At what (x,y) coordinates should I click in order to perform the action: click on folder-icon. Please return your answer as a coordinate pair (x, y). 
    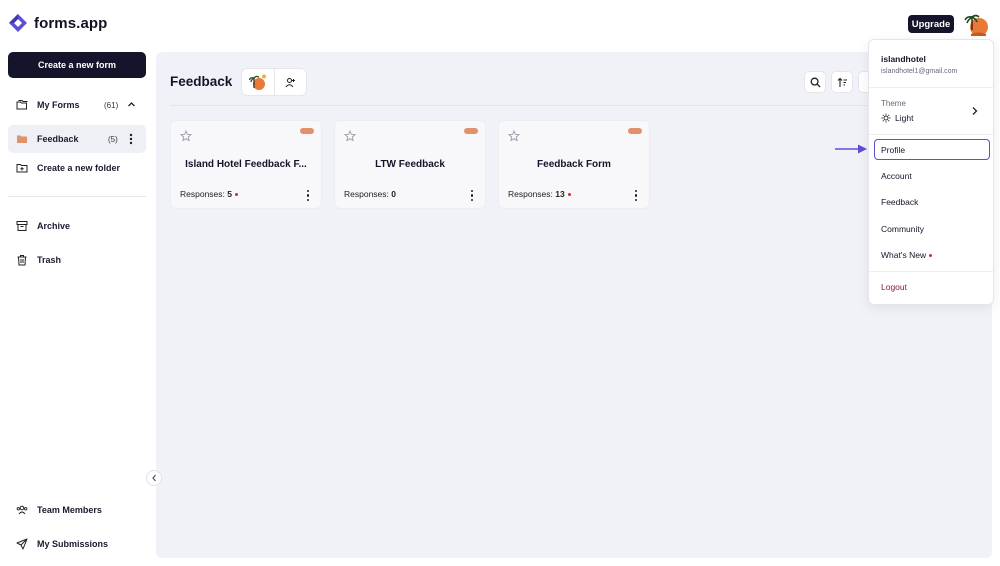
    Looking at the image, I should click on (22, 139).